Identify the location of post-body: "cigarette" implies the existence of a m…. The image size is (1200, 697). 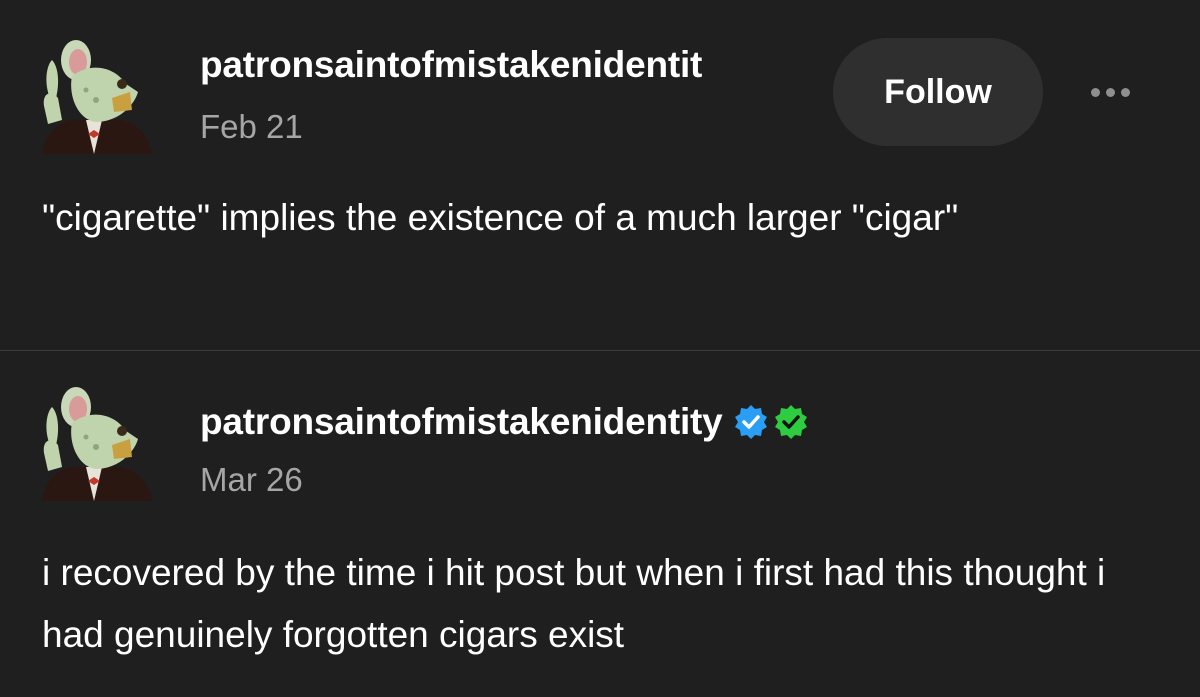
(500, 217).